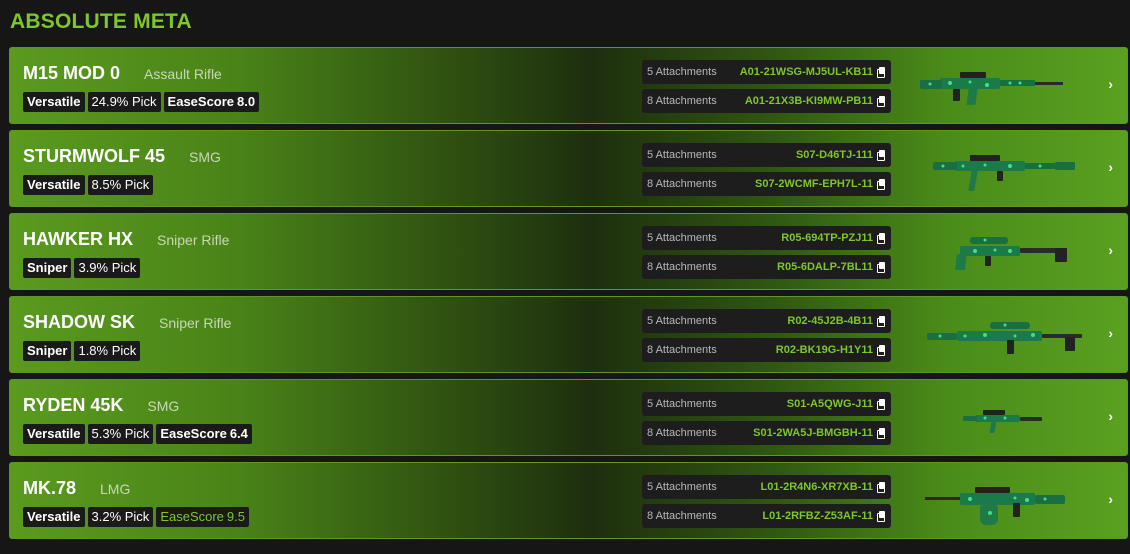  I want to click on easescore-badge: EaseScore 9.5, so click(202, 517).